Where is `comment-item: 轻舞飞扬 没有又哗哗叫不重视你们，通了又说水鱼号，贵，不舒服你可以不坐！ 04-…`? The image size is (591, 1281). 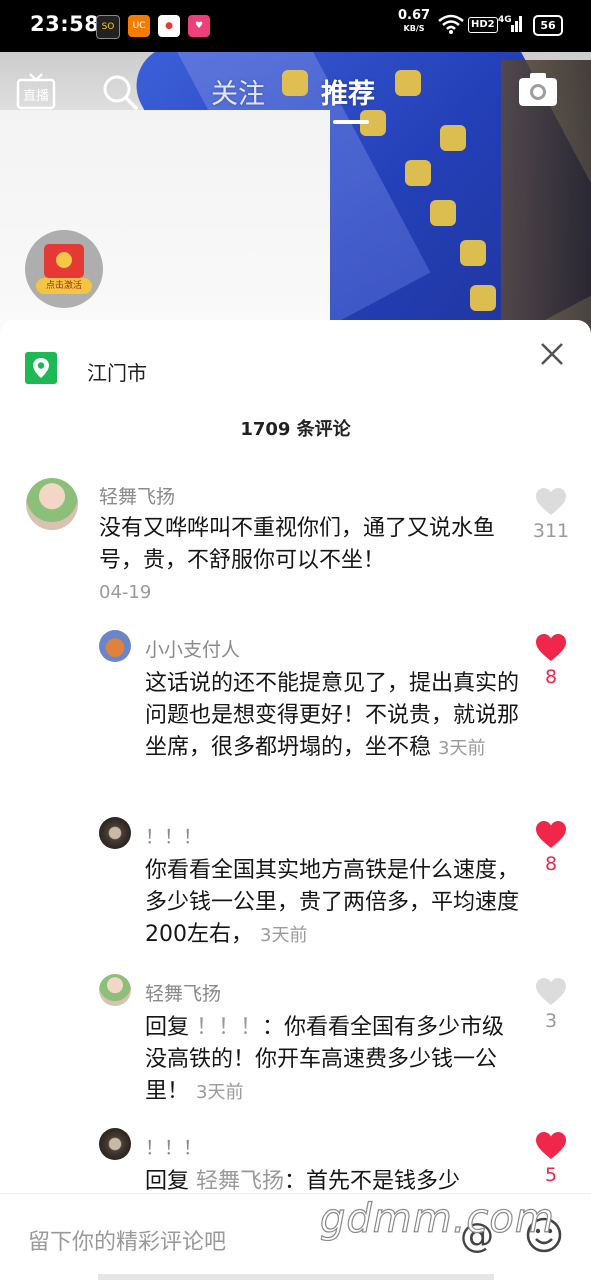
comment-item: 轻舞飞扬 没有又哗哗叫不重视你们，通了又说水鱼号，贵，不舒服你可以不坐！ 04-… is located at coordinates (295, 545).